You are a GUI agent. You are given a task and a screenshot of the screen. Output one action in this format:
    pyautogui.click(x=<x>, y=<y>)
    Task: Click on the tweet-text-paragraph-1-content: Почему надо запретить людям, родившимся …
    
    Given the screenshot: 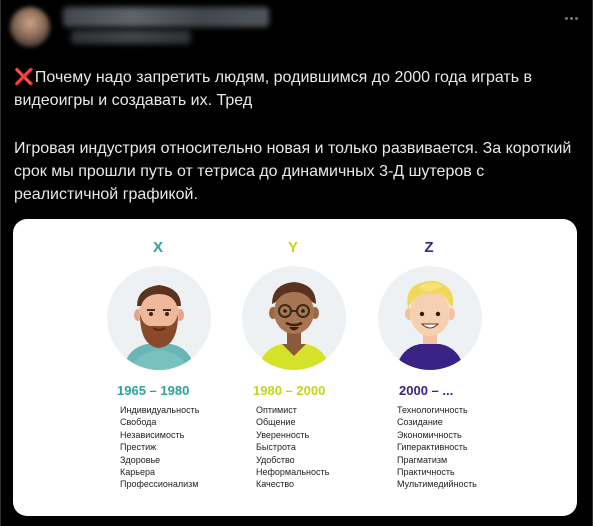 What is the action you would take?
    pyautogui.click(x=273, y=89)
    